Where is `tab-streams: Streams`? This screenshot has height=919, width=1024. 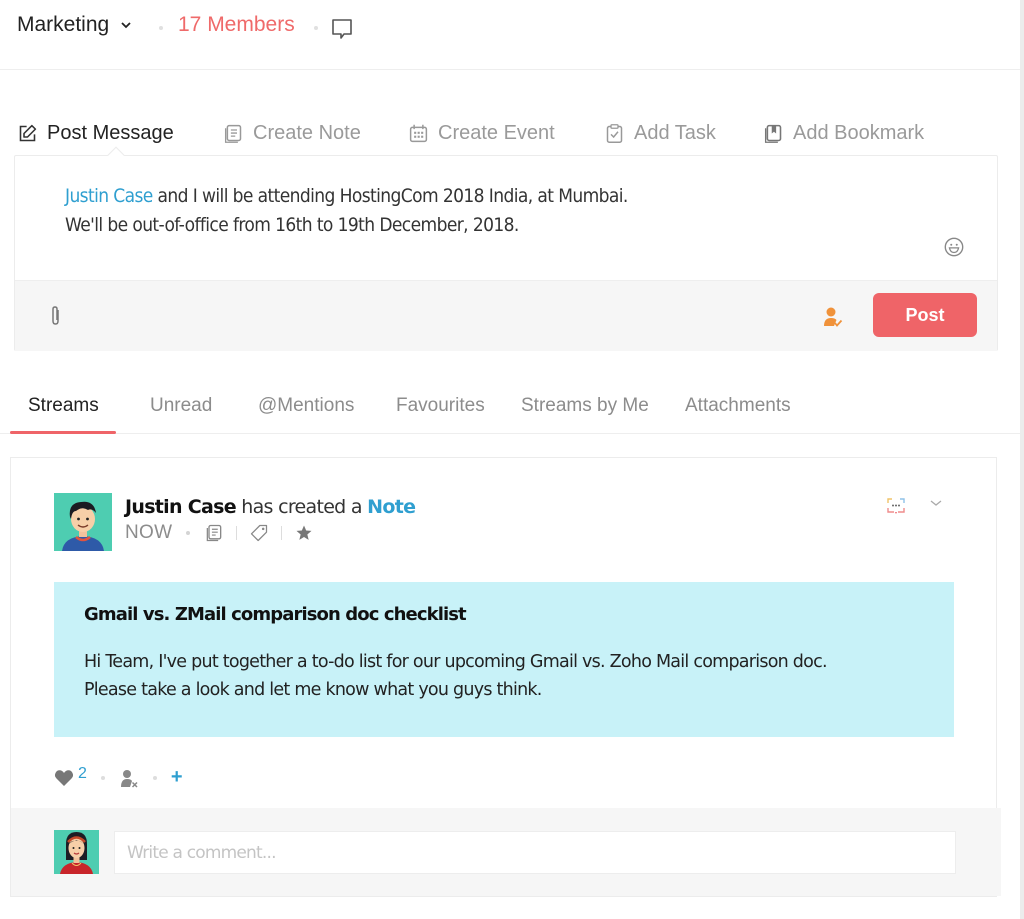
tab-streams: Streams is located at coordinates (63, 406).